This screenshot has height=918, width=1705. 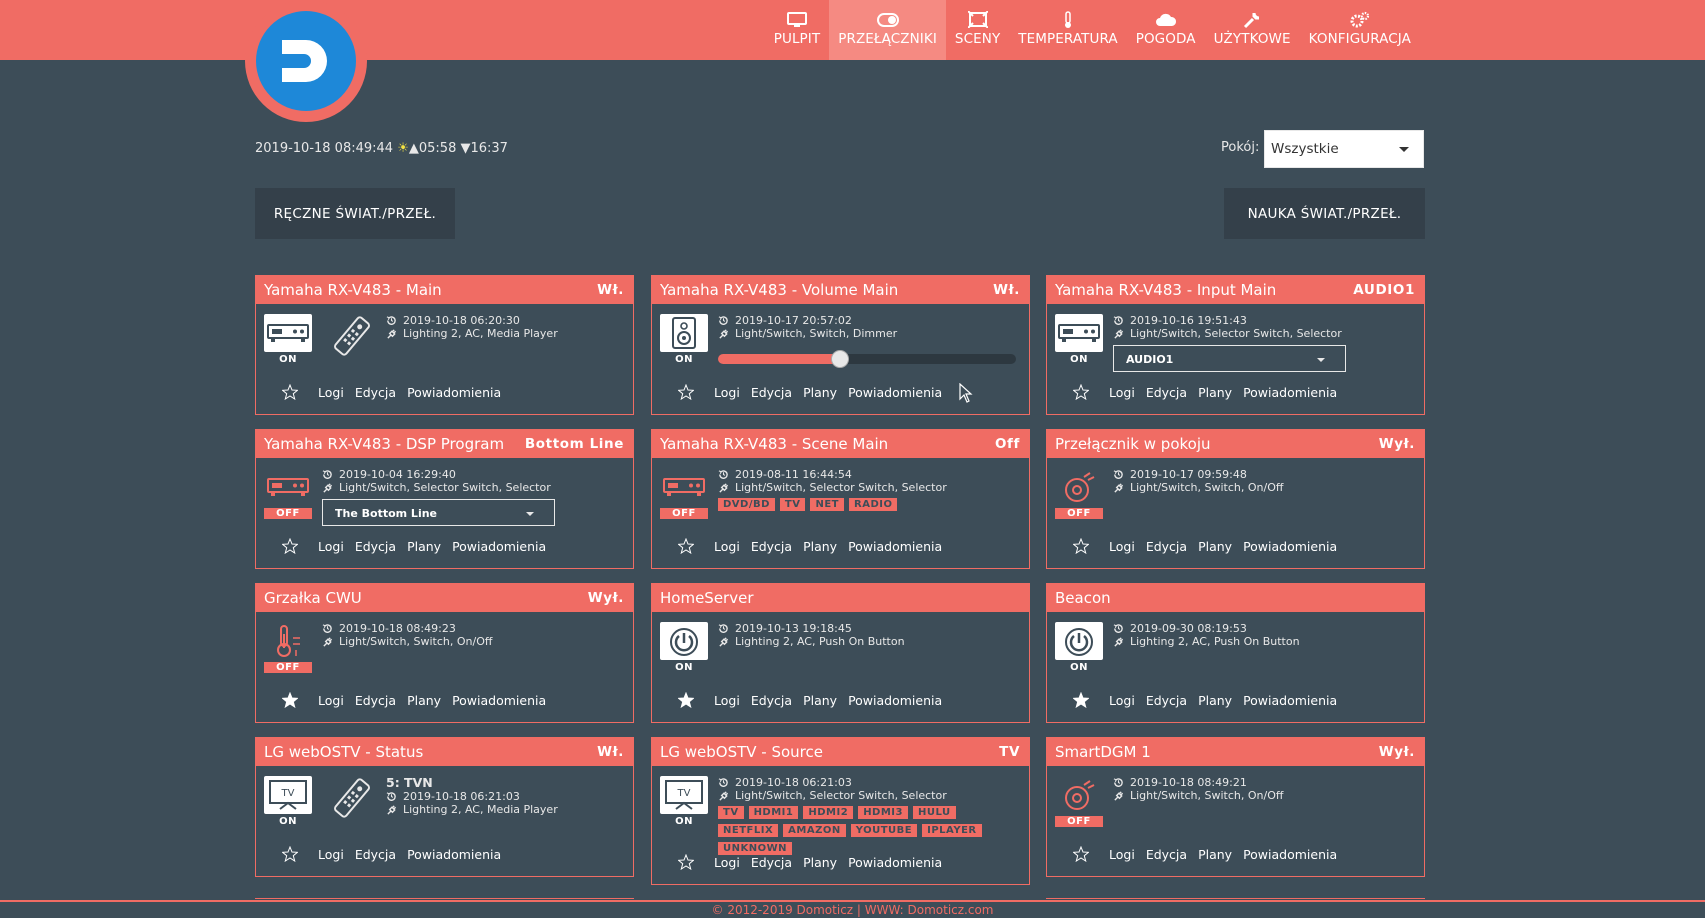 I want to click on selector-dropdown: The Bottom Line, so click(x=438, y=512).